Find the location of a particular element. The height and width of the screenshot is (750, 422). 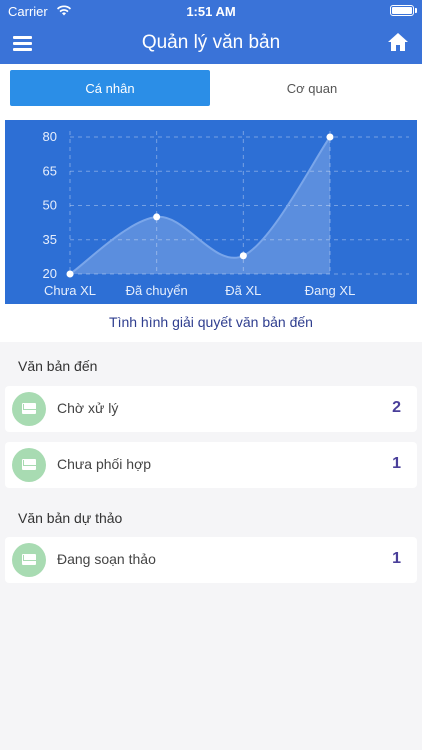

section-title-drafts: Văn bản dự thảo is located at coordinates (70, 518).